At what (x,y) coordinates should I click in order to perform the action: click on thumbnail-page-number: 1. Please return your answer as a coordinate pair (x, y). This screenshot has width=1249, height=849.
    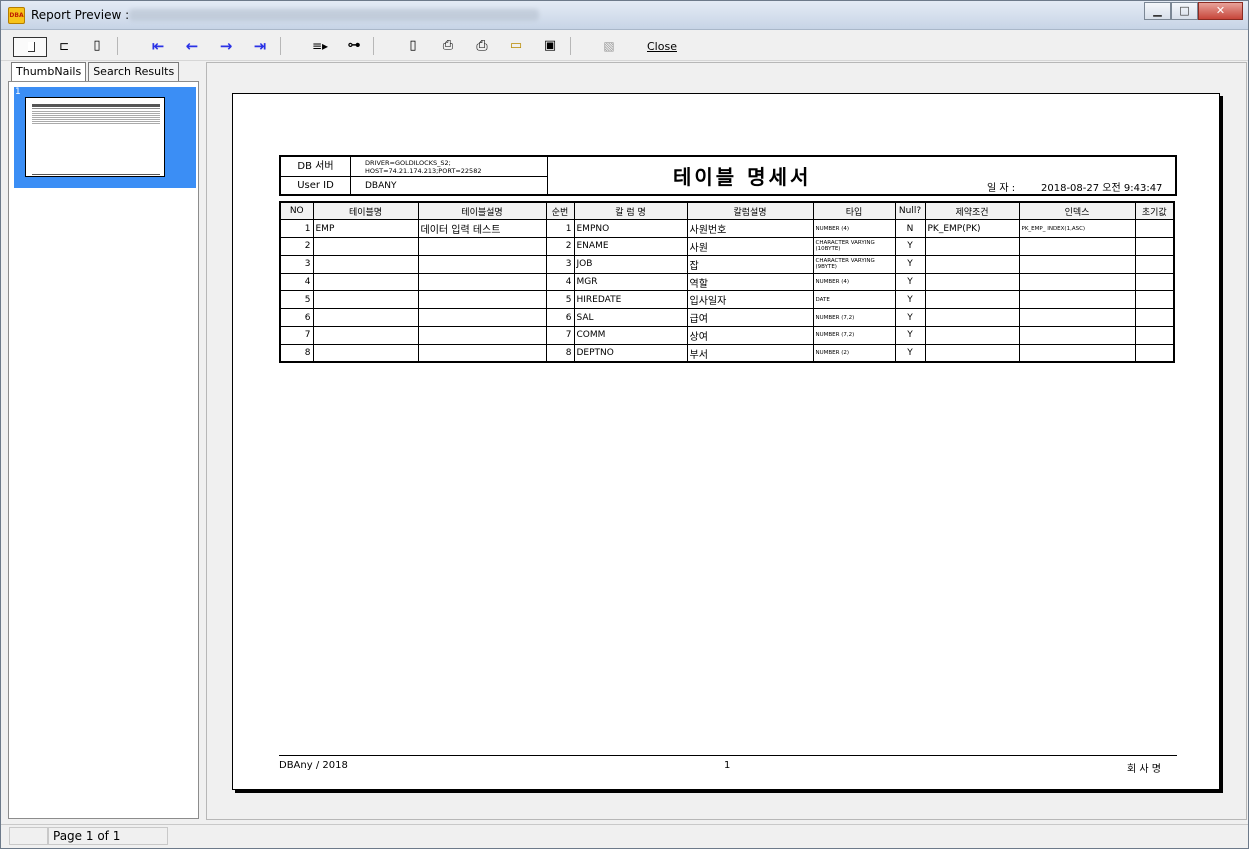
    Looking at the image, I should click on (18, 92).